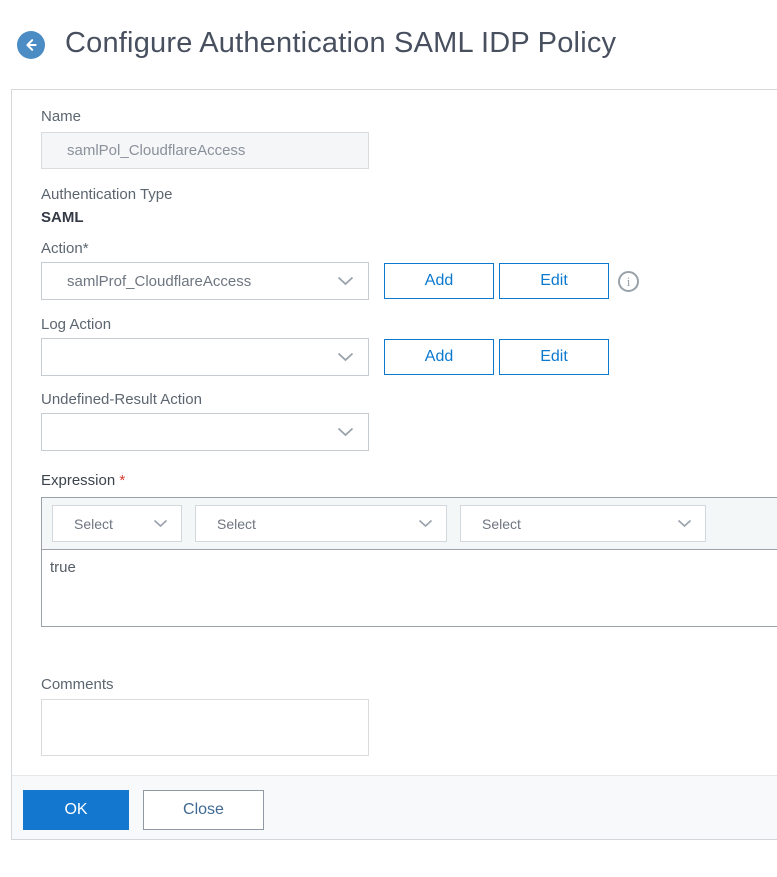 The image size is (777, 877). Describe the element at coordinates (394, 807) in the screenshot. I see `footer-bar: OK Close` at that location.